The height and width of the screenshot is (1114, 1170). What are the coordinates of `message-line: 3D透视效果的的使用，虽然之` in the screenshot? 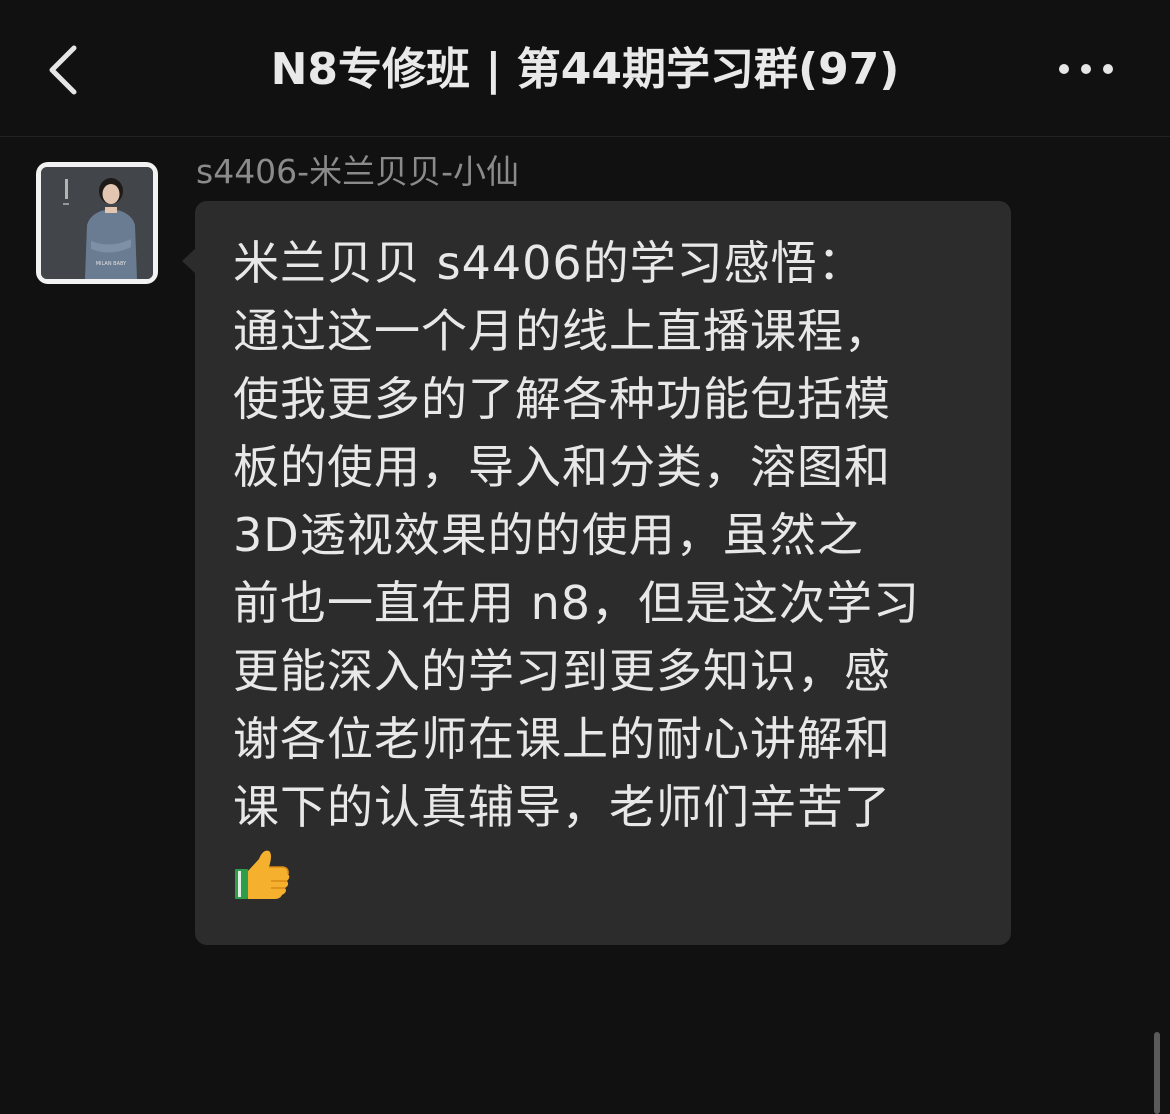 It's located at (548, 535).